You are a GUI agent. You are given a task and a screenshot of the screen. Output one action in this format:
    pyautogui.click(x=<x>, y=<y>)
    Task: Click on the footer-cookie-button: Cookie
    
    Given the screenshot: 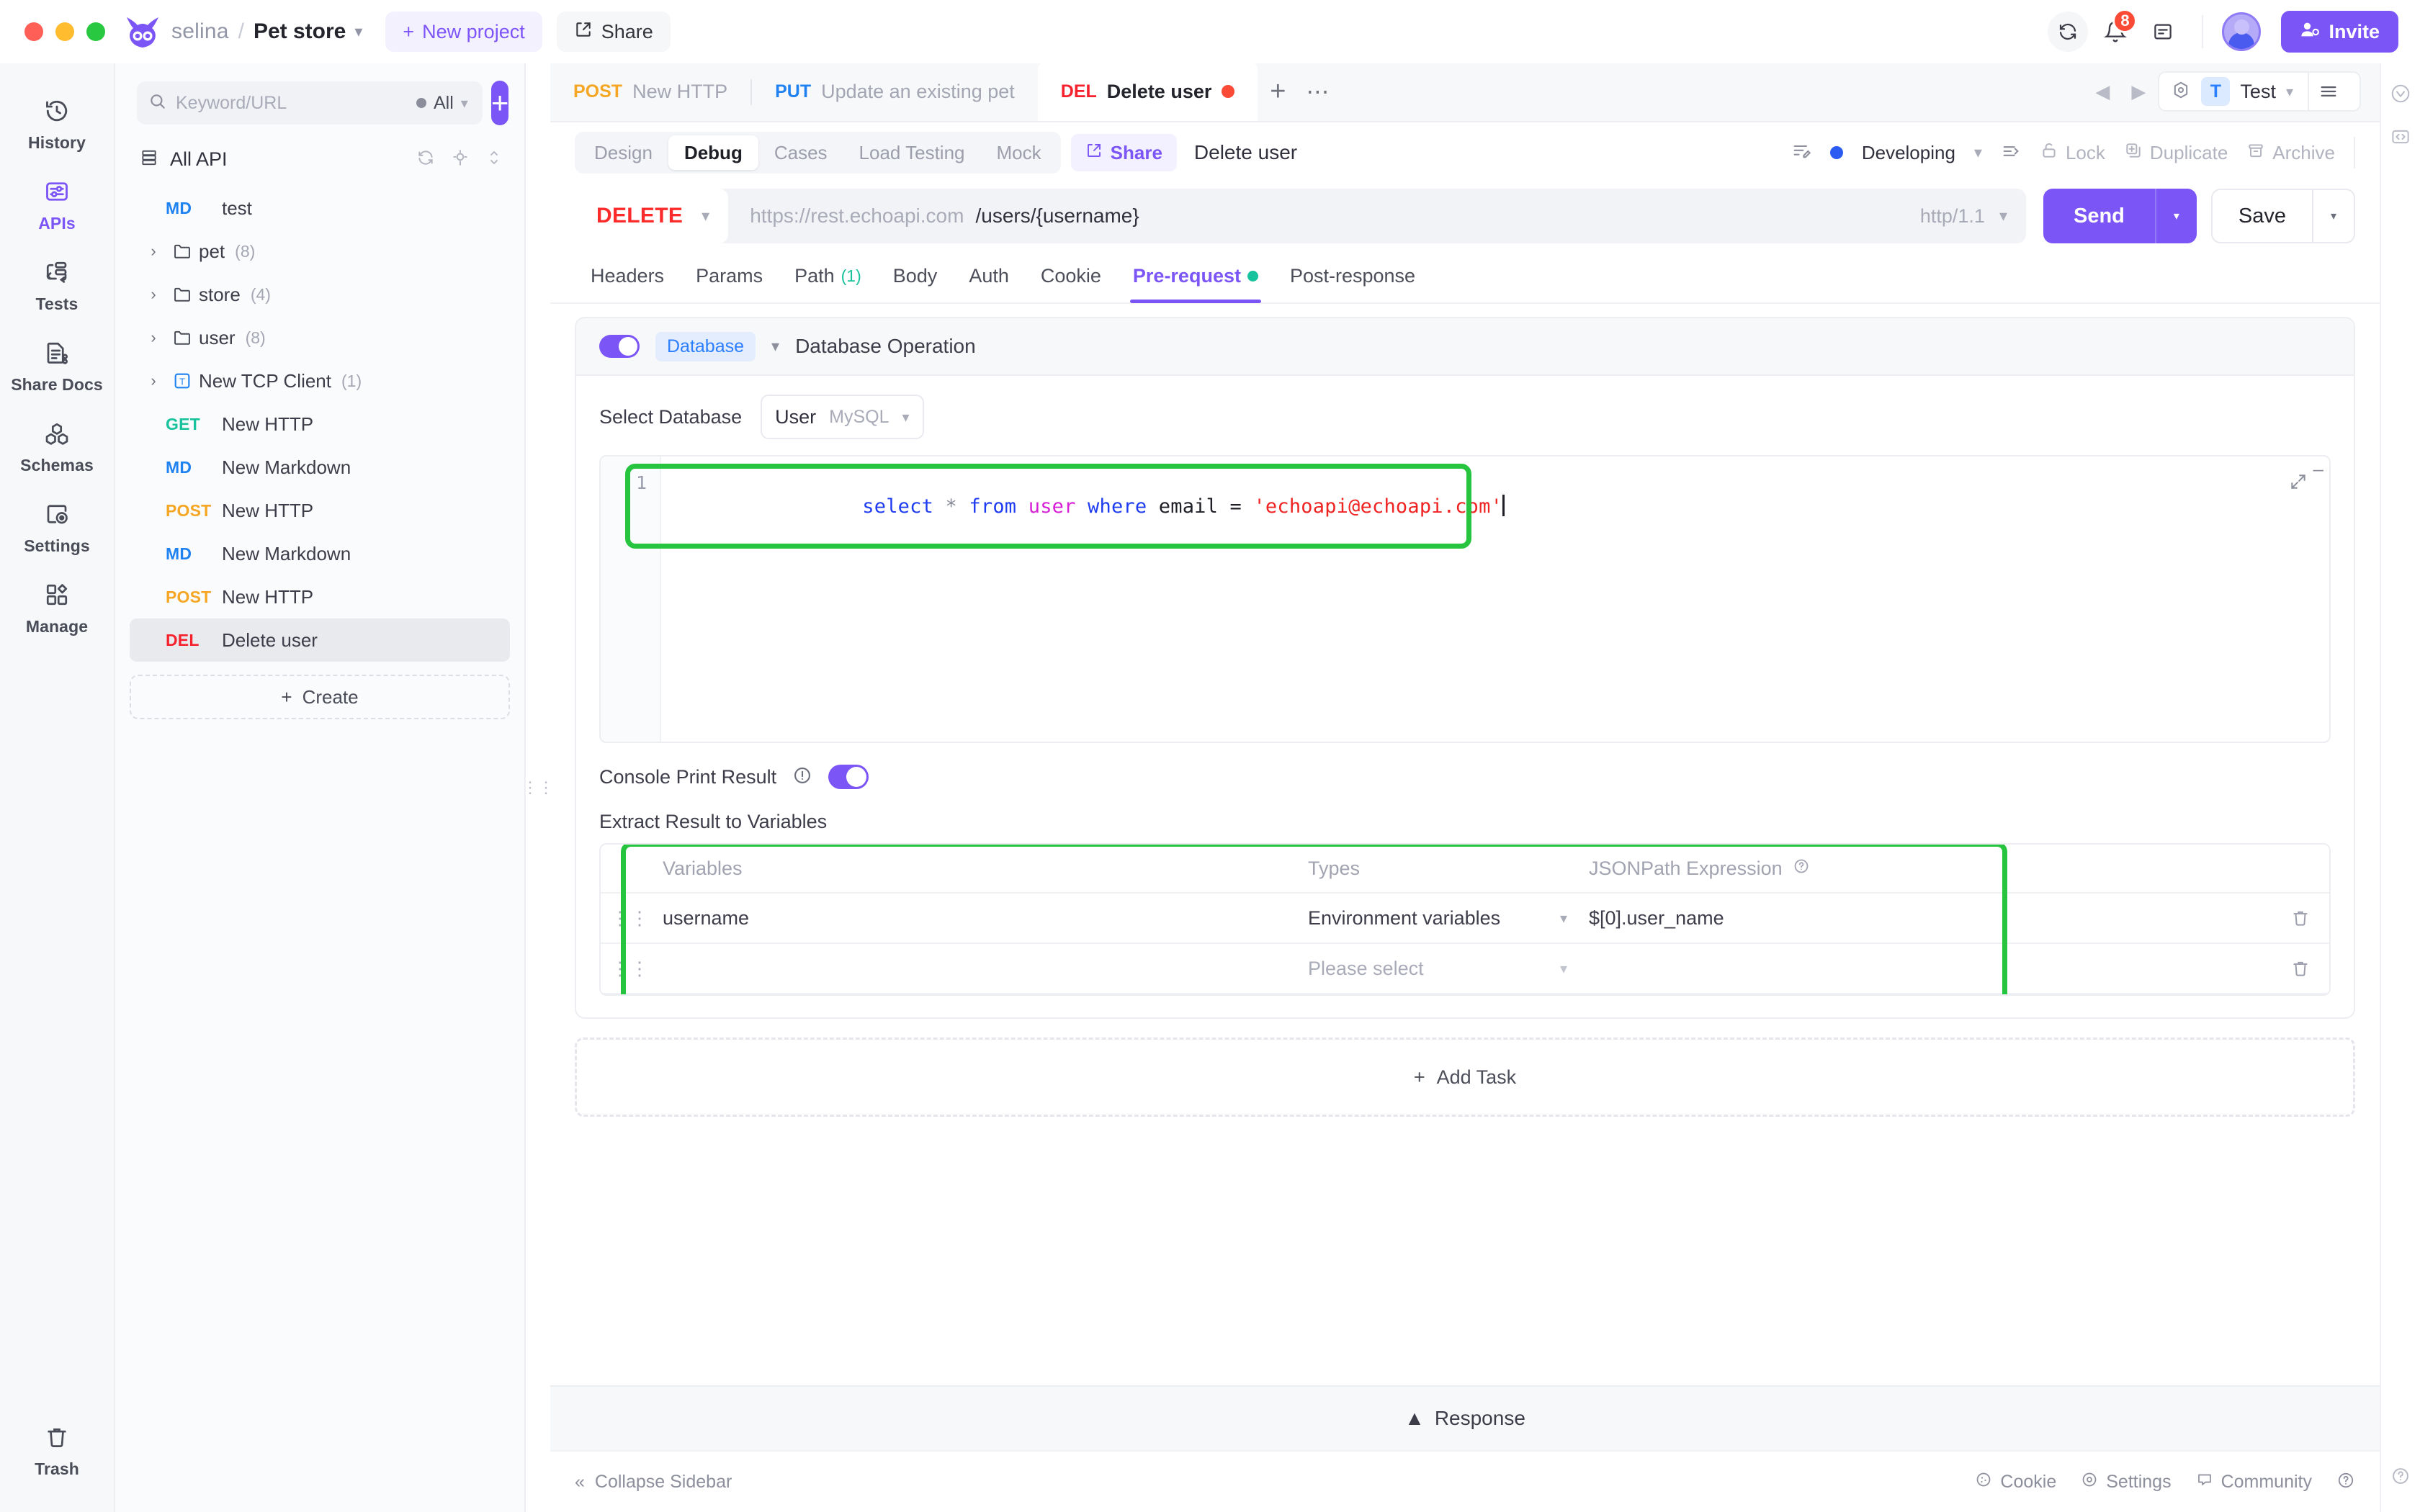 What is the action you would take?
    pyautogui.click(x=2015, y=1482)
    